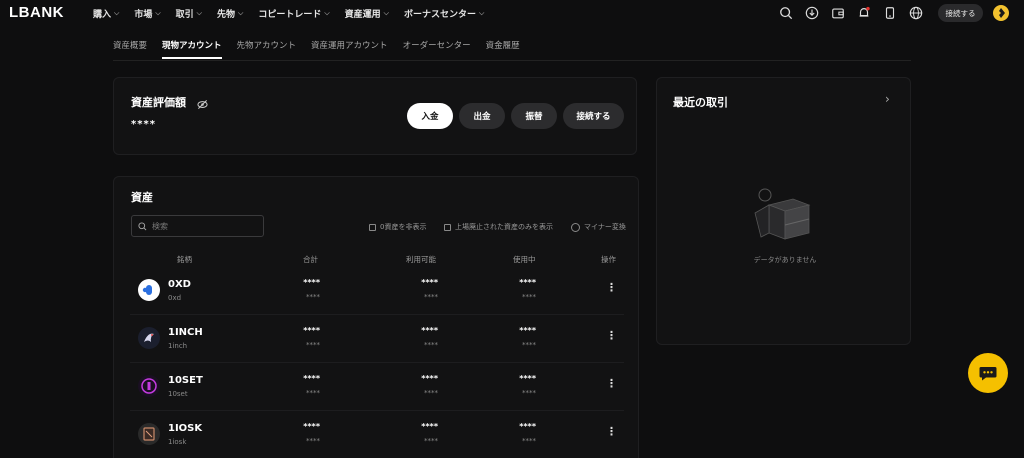 The width and height of the screenshot is (1024, 458). What do you see at coordinates (178, 346) in the screenshot?
I see `coin-name: 1inch` at bounding box center [178, 346].